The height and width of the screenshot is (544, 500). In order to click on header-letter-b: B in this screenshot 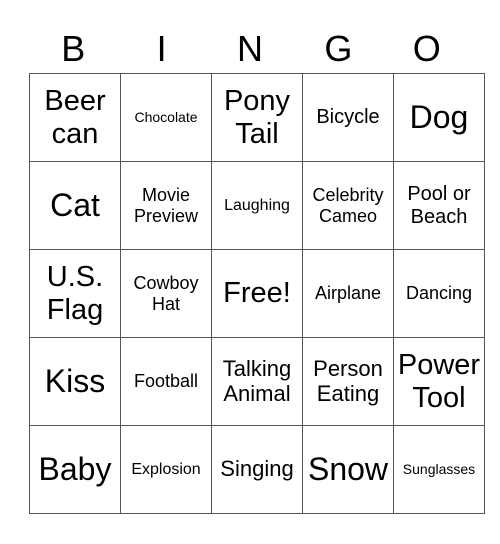, I will do `click(73, 48)`.